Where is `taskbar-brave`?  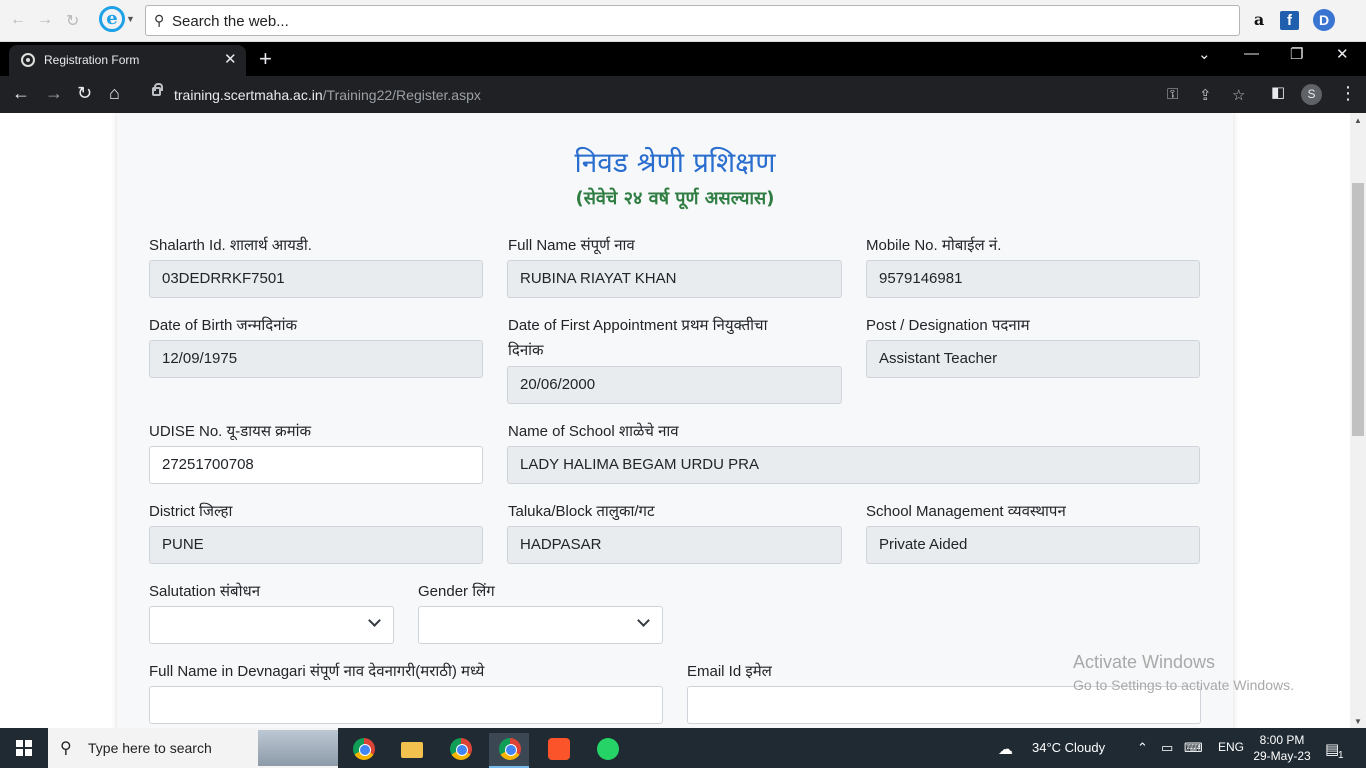
taskbar-brave is located at coordinates (558, 750).